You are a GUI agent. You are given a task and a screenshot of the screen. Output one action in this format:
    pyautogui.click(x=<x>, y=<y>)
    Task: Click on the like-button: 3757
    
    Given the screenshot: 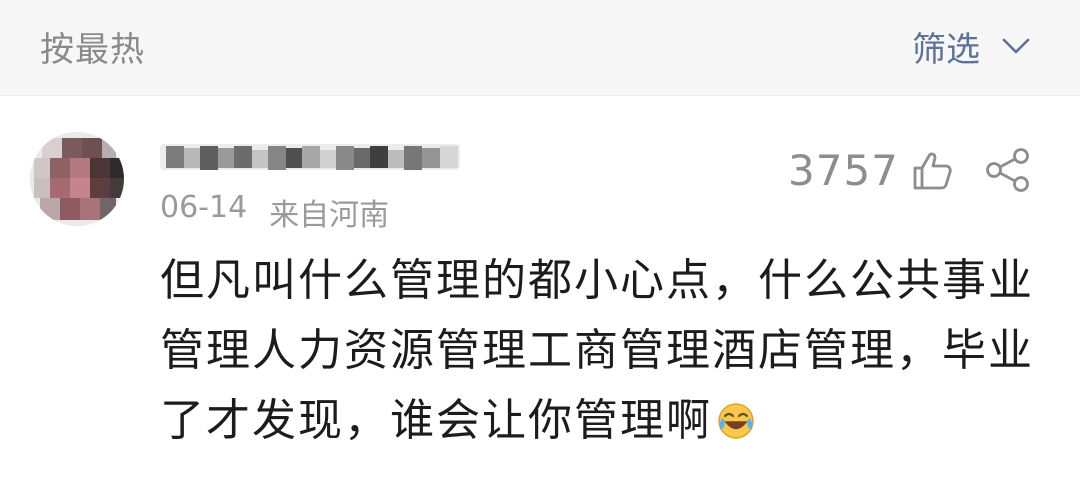 What is the action you would take?
    pyautogui.click(x=870, y=170)
    